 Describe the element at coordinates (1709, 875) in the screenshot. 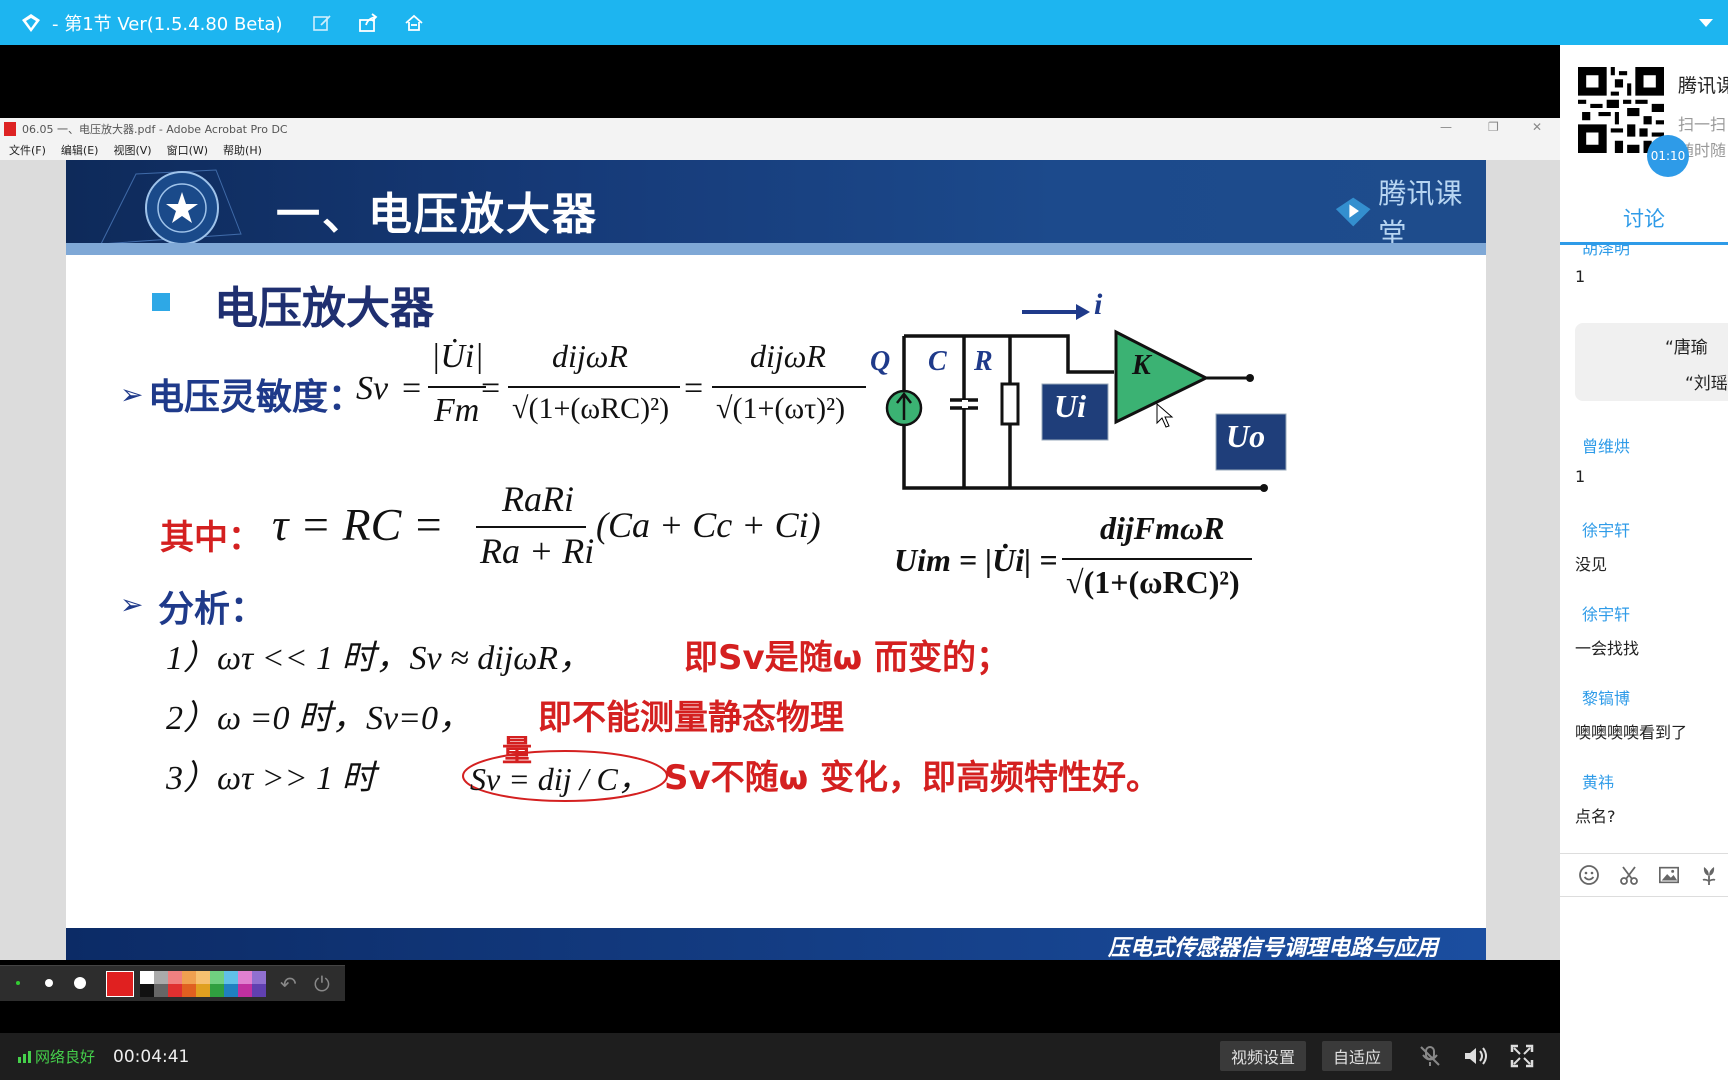

I see `flower-icon` at that location.